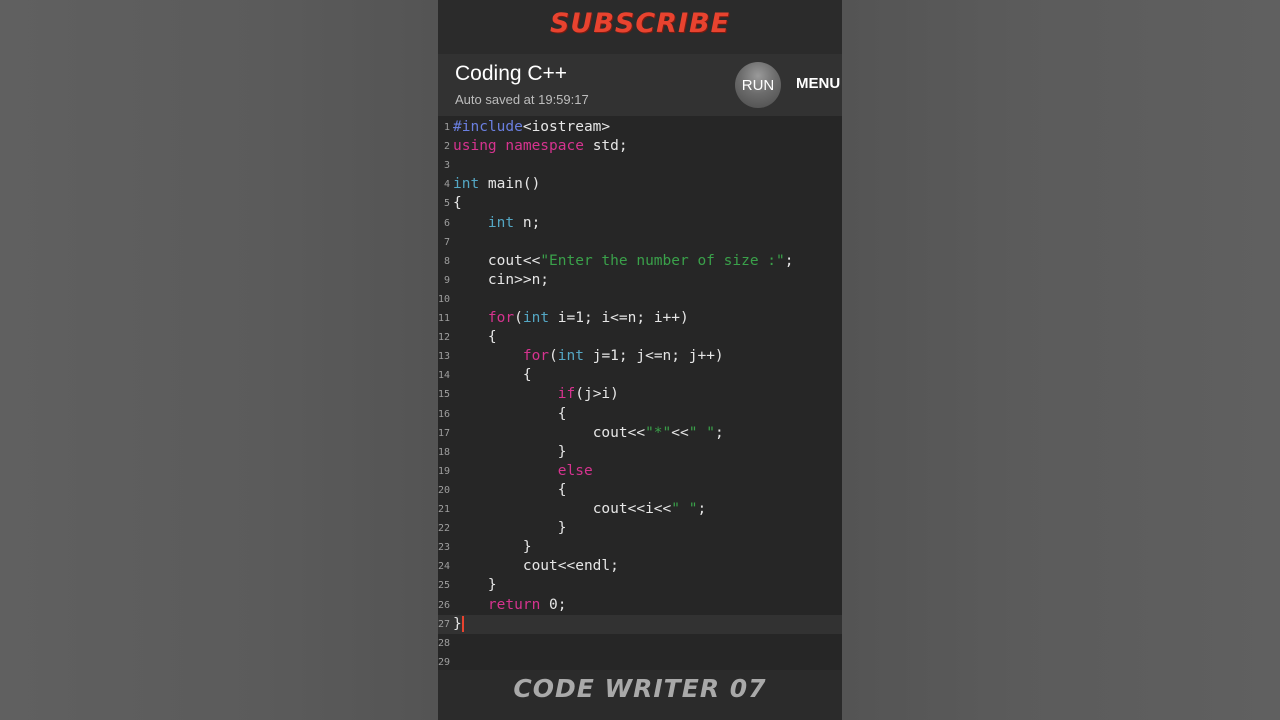 The width and height of the screenshot is (1280, 720). What do you see at coordinates (640, 280) in the screenshot?
I see `code-line: 9 cin>>n;` at bounding box center [640, 280].